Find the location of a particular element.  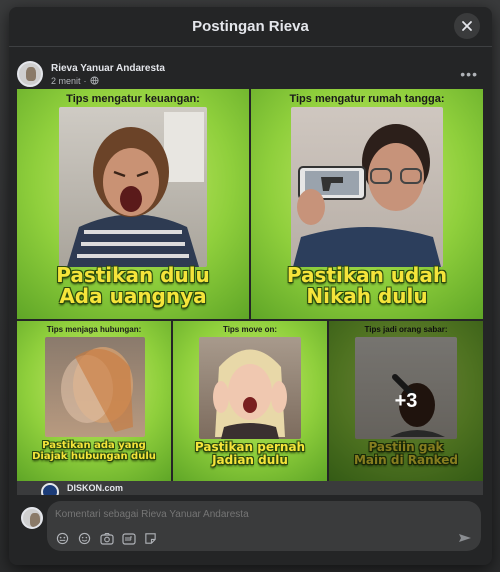

post-meta: 2 menit · is located at coordinates (108, 81).